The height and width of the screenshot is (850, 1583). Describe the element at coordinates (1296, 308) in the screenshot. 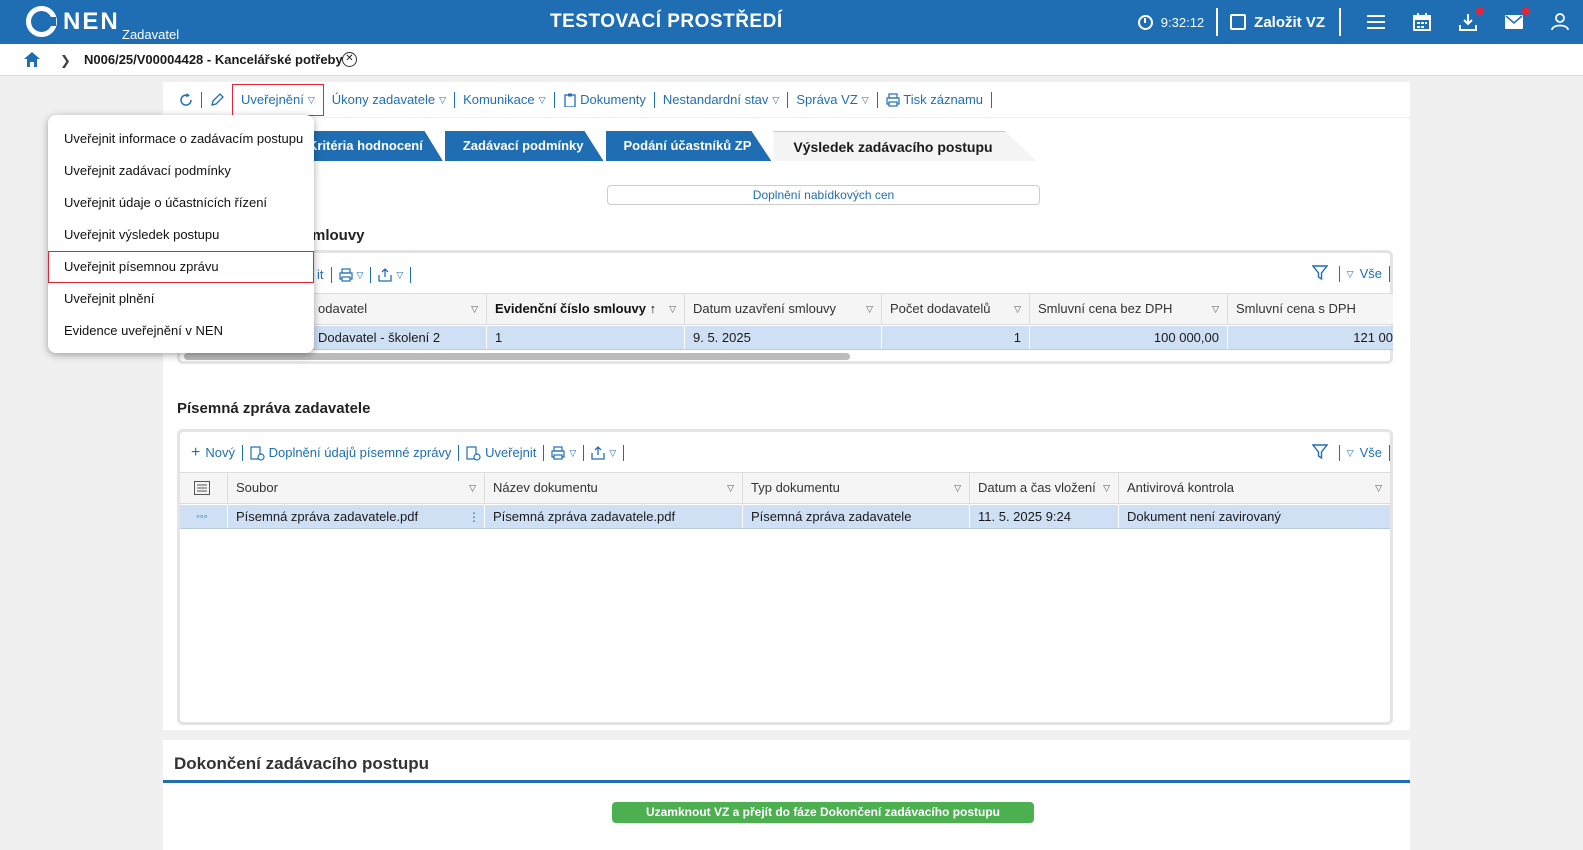

I see `col-label: Smluvní cena s DPH` at that location.